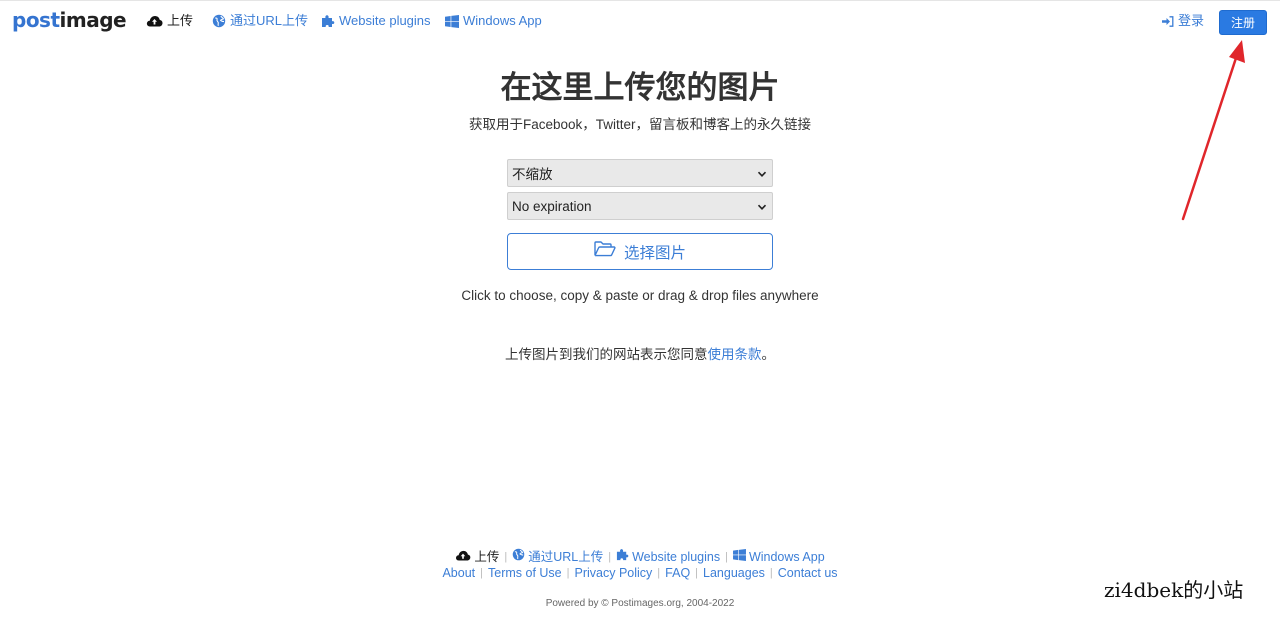  Describe the element at coordinates (605, 251) in the screenshot. I see `folder-open-icon` at that location.